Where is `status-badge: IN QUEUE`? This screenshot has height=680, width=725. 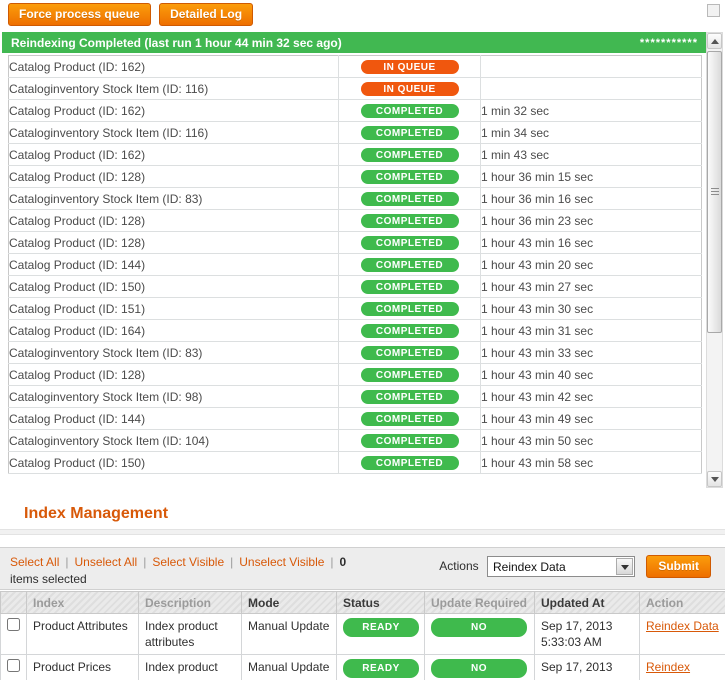
status-badge: IN QUEUE is located at coordinates (409, 67).